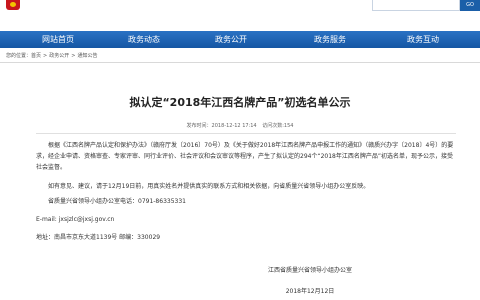 The height and width of the screenshot is (300, 480). What do you see at coordinates (36, 56) in the screenshot?
I see `breadcrumb-item-home: 首页` at bounding box center [36, 56].